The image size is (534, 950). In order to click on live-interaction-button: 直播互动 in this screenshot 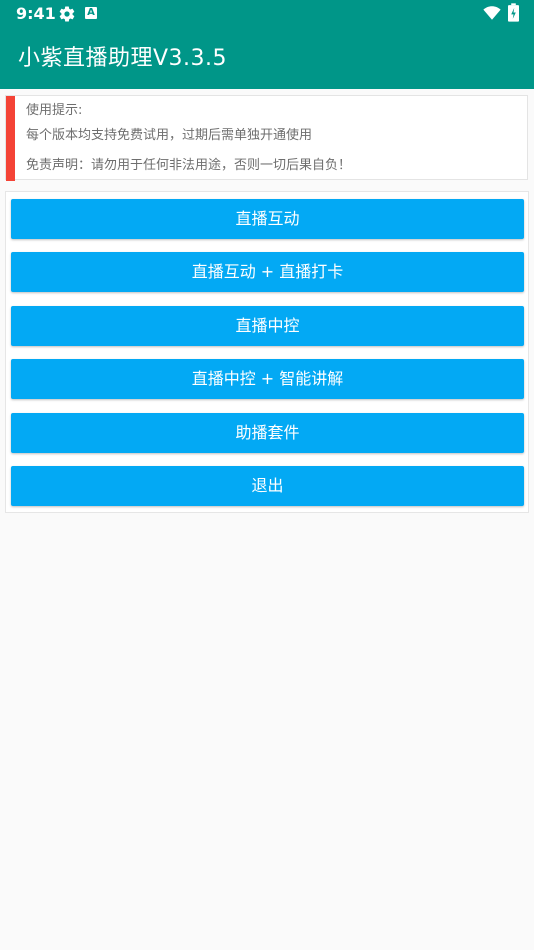, I will do `click(267, 219)`.